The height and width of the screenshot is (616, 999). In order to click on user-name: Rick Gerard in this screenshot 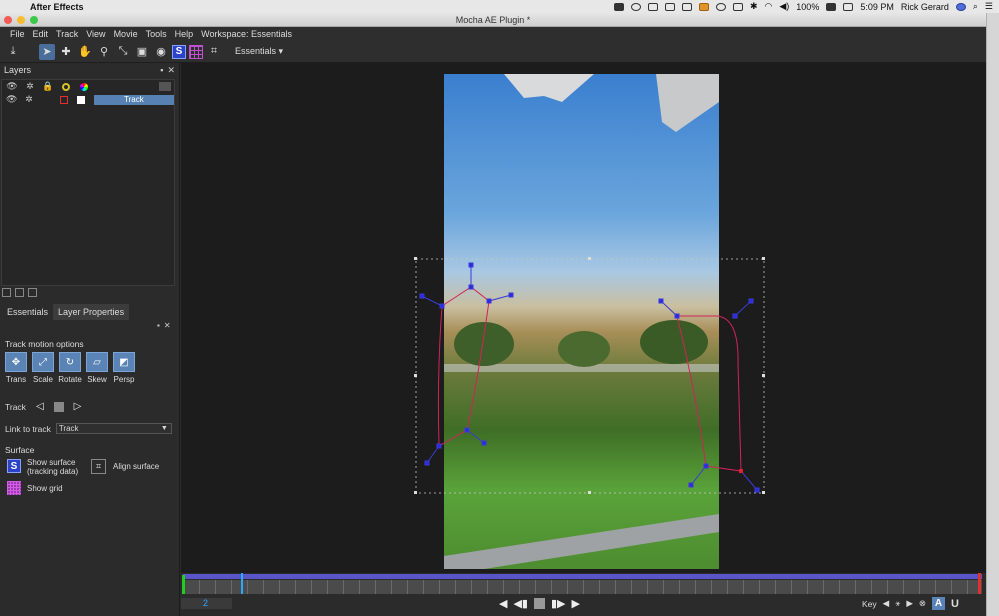, I will do `click(925, 7)`.